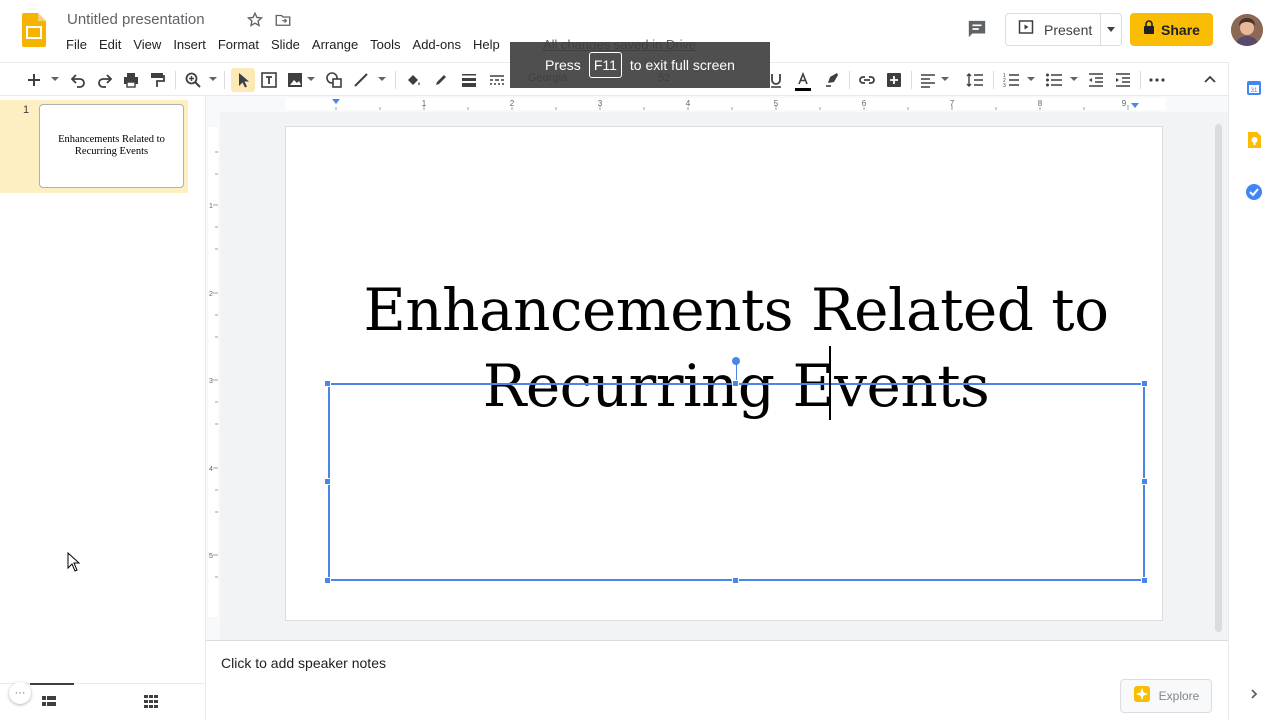 This screenshot has width=1280, height=720. Describe the element at coordinates (295, 80) in the screenshot. I see `image-icon` at that location.